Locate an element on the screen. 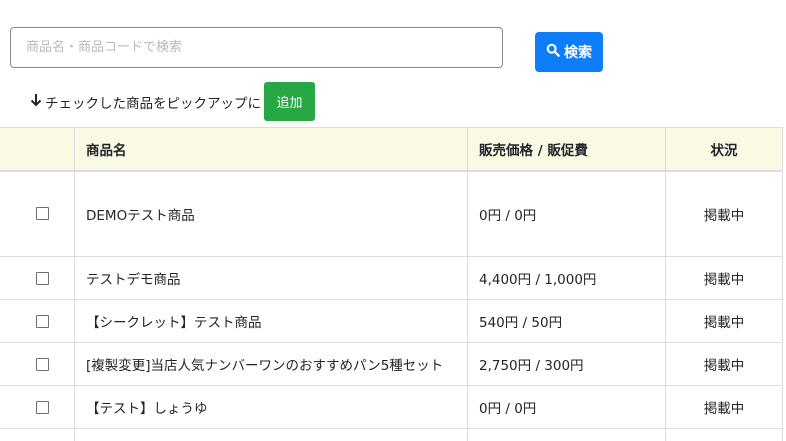 The image size is (786, 441). header-name: 商品名 is located at coordinates (271, 149).